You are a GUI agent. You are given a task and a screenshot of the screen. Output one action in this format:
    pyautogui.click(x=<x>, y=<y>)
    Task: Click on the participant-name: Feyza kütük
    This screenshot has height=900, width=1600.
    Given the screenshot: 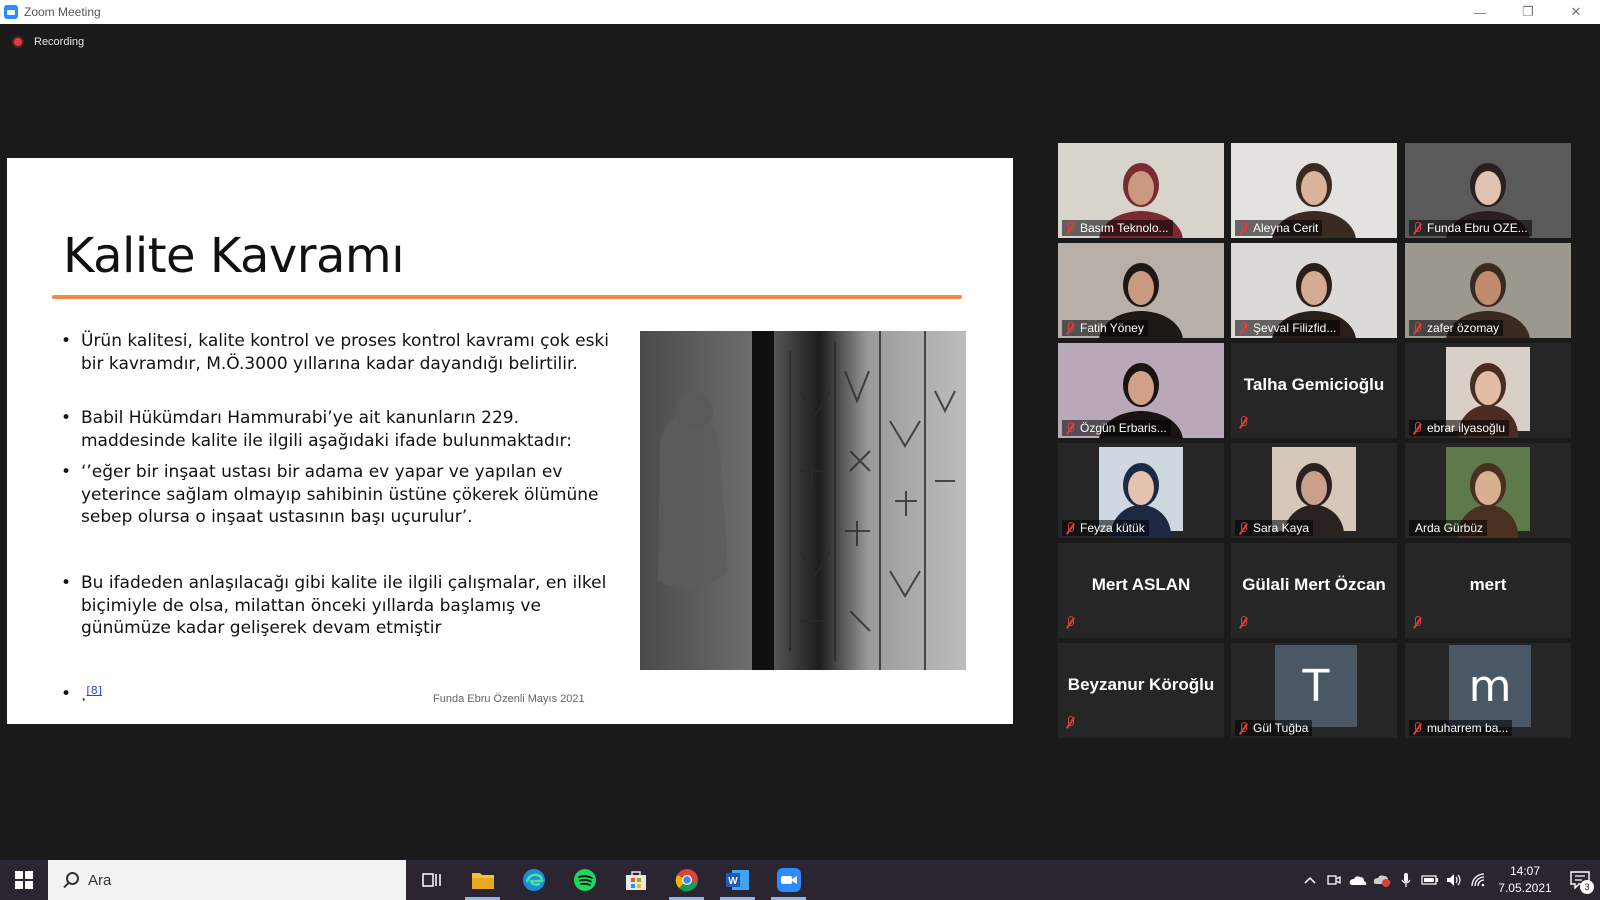 What is the action you would take?
    pyautogui.click(x=1112, y=528)
    